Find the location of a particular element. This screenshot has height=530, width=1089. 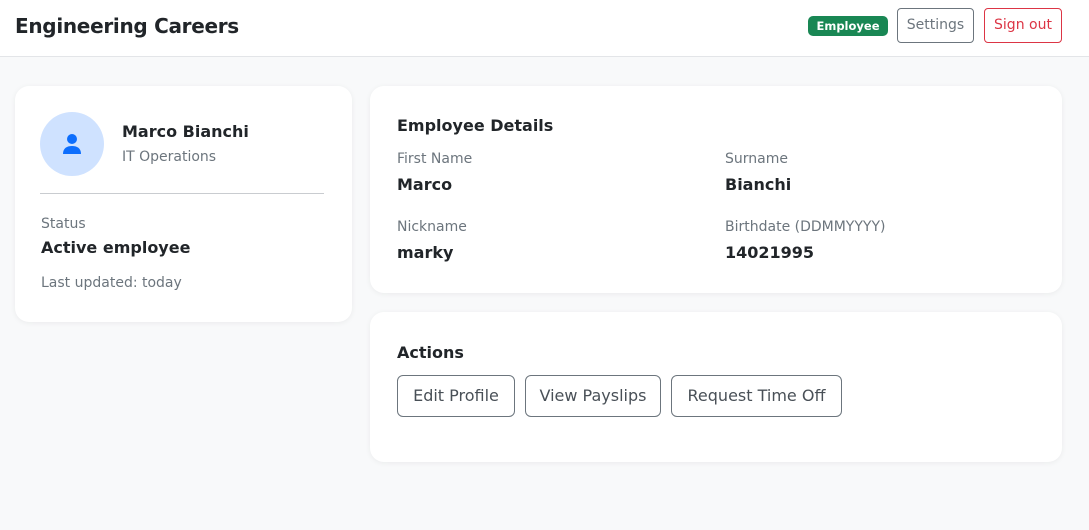

first-name-label: First Name is located at coordinates (435, 159).